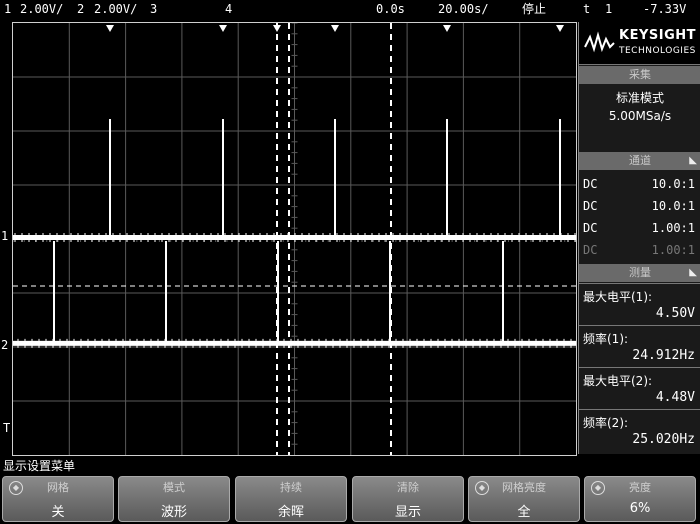  I want to click on ch1-number: 1, so click(7, 9).